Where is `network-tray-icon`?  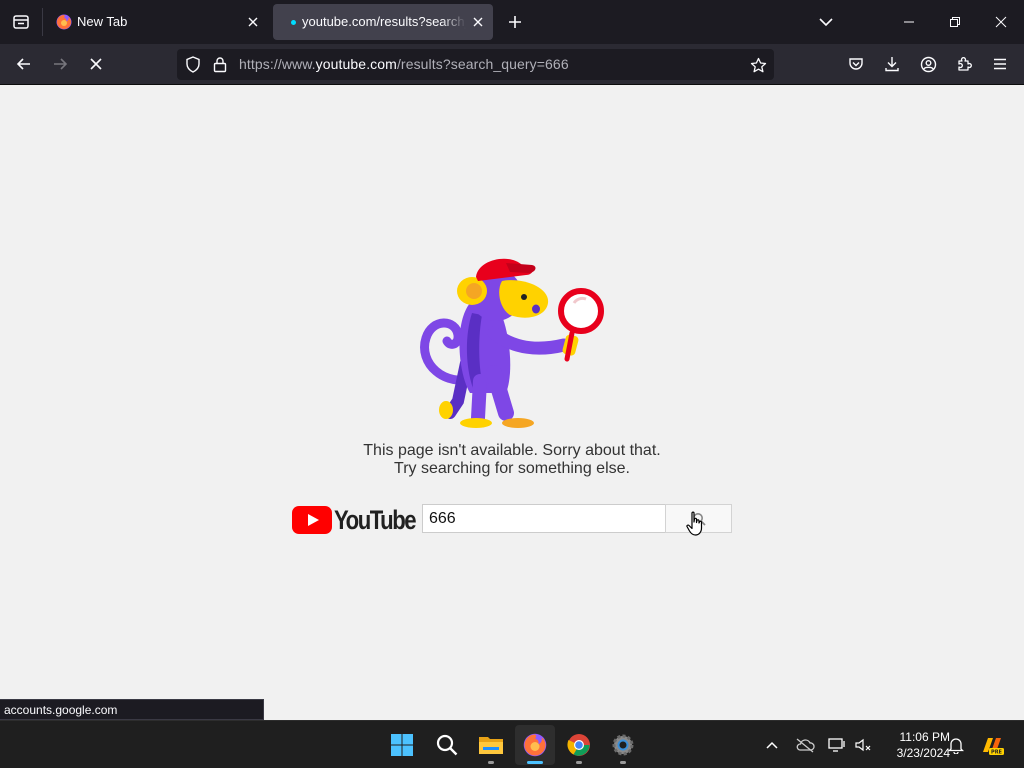 network-tray-icon is located at coordinates (837, 745).